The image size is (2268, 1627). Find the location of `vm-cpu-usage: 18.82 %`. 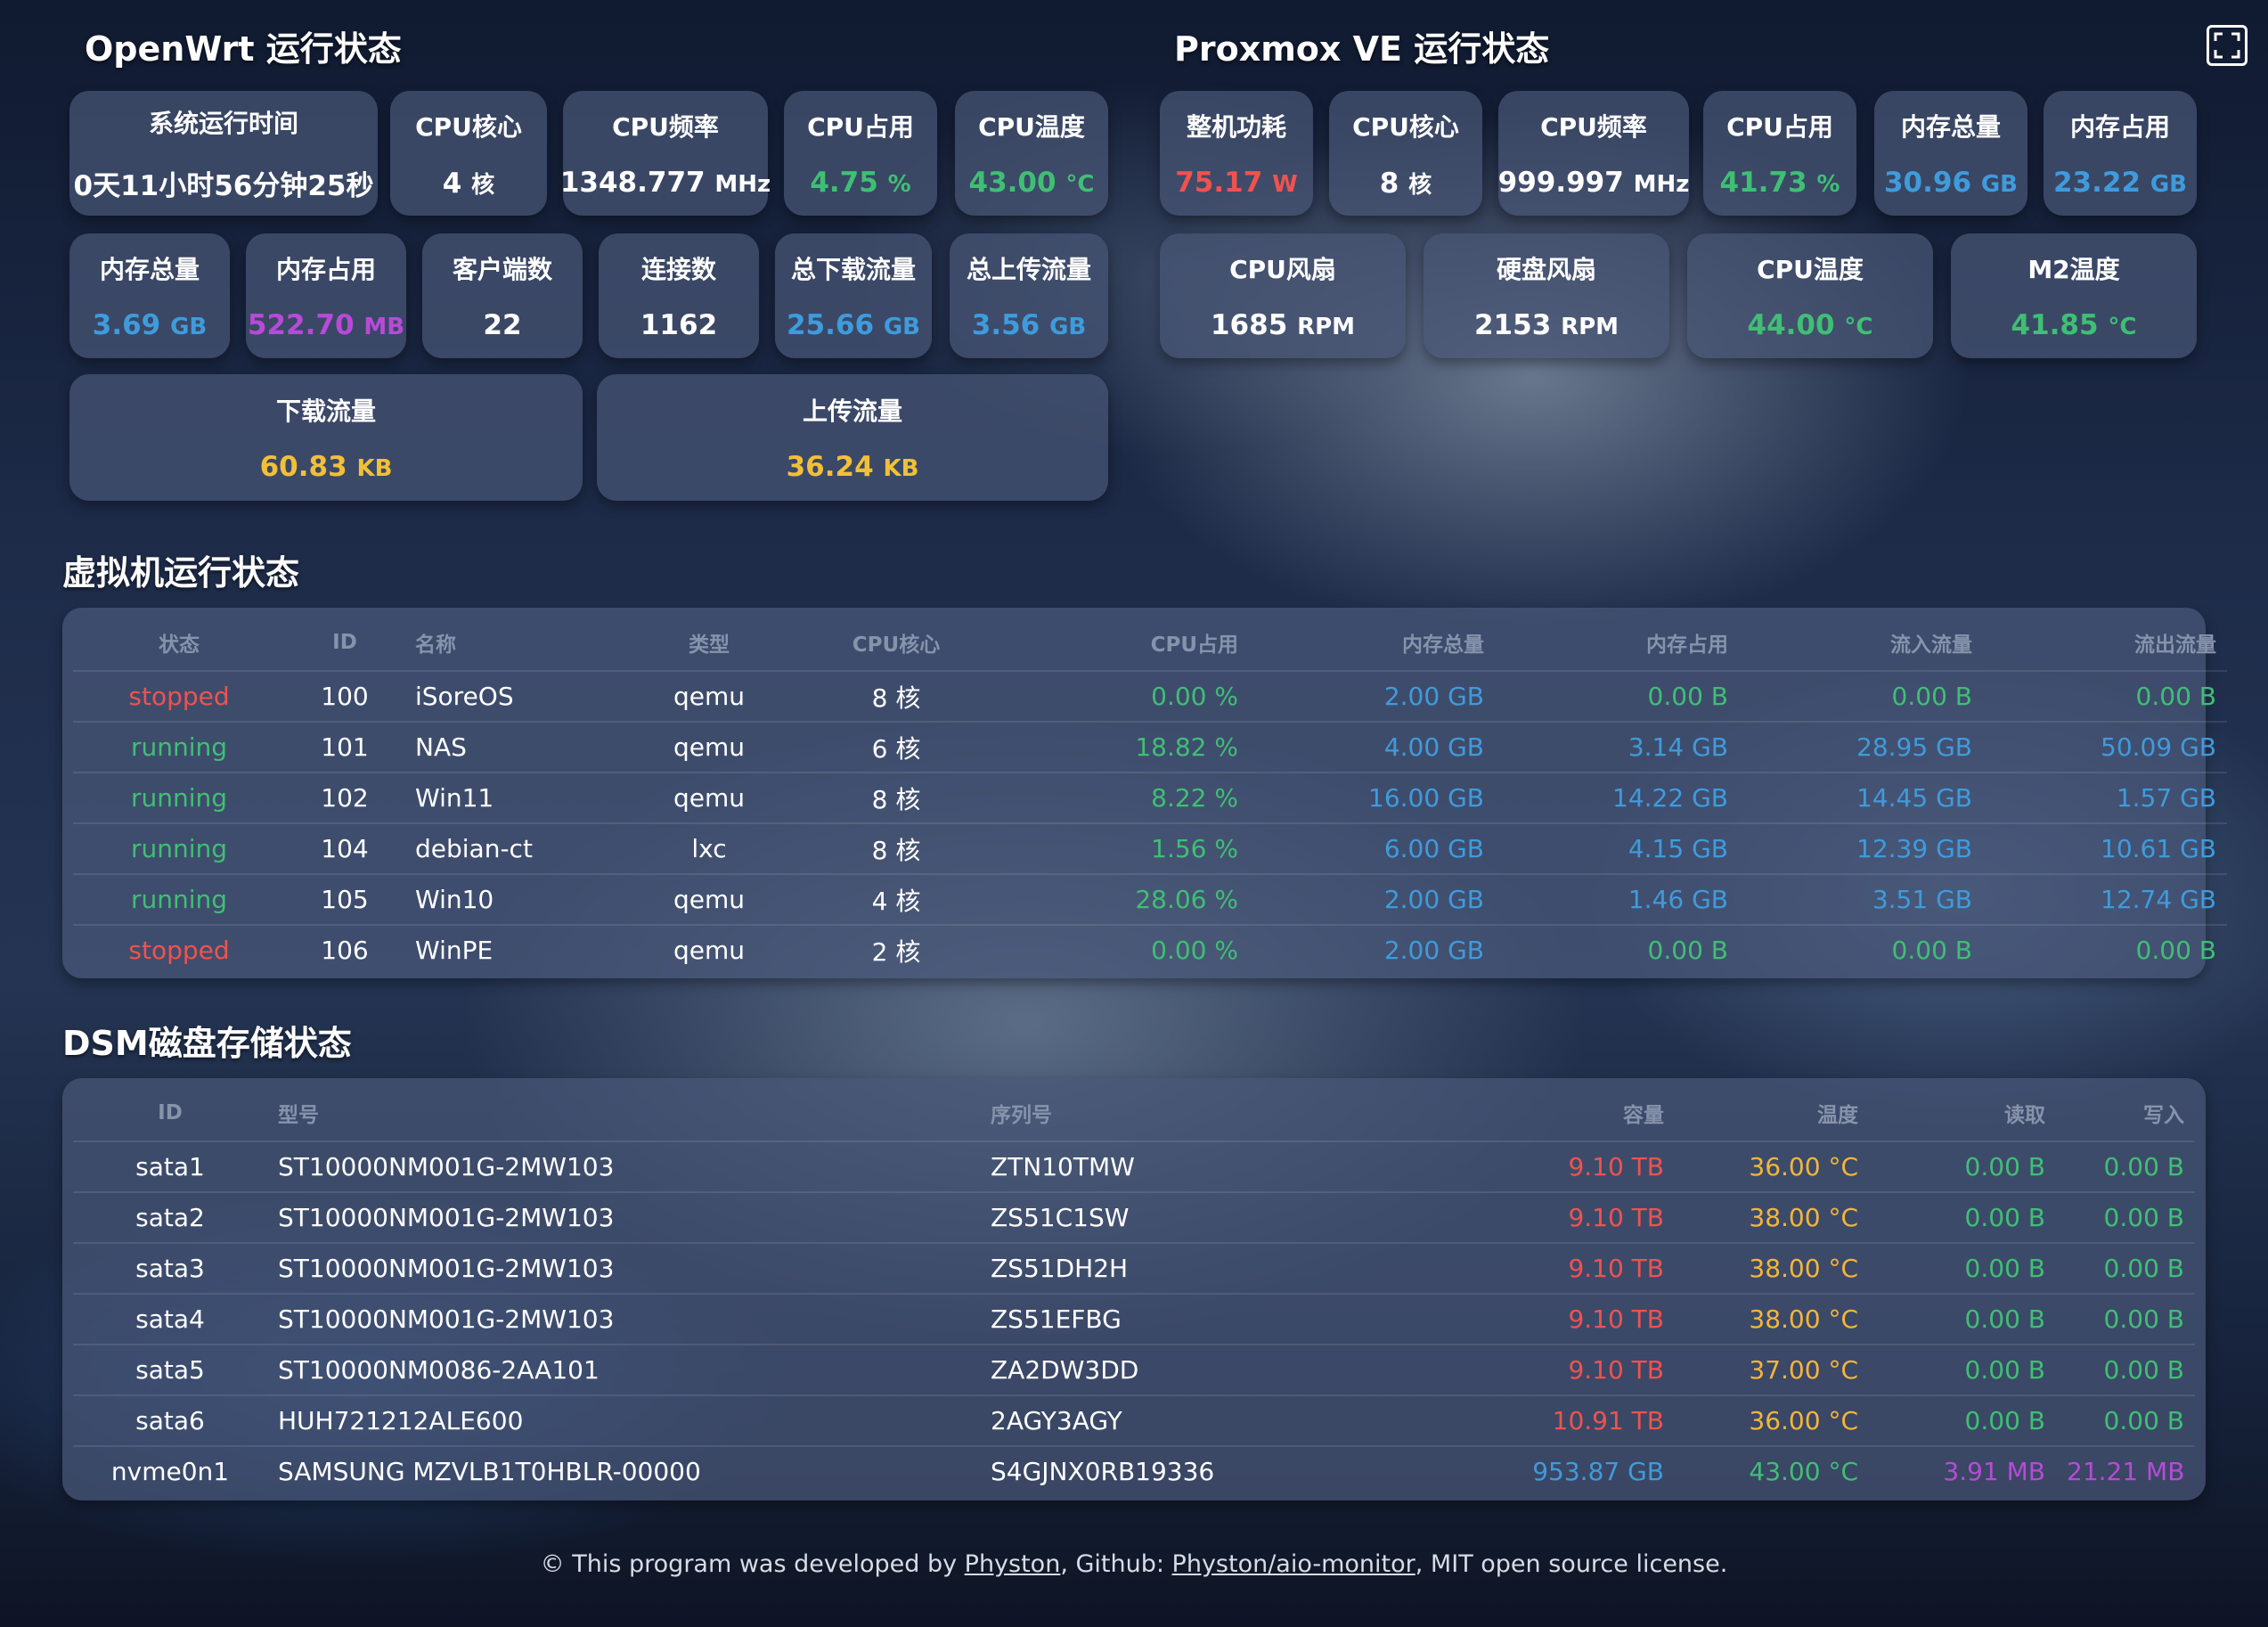

vm-cpu-usage: 18.82 % is located at coordinates (1130, 747).